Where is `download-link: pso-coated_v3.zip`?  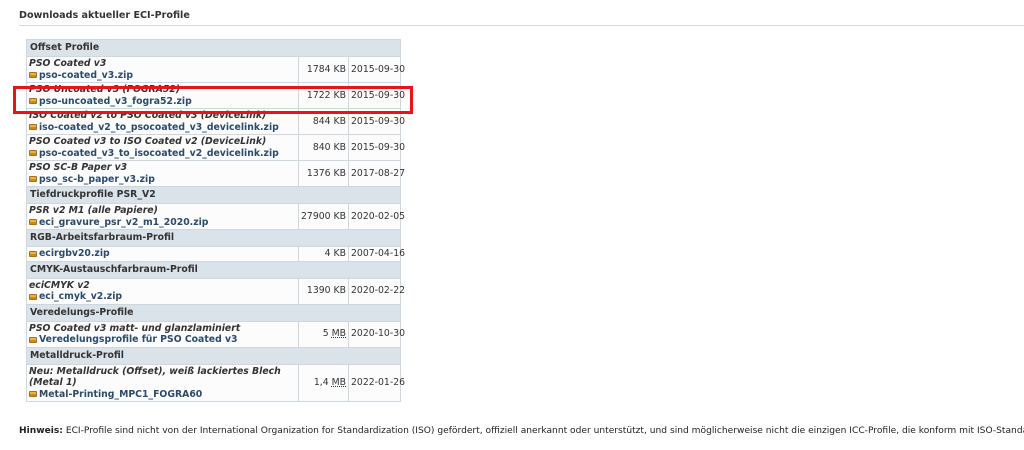 download-link: pso-coated_v3.zip is located at coordinates (86, 76).